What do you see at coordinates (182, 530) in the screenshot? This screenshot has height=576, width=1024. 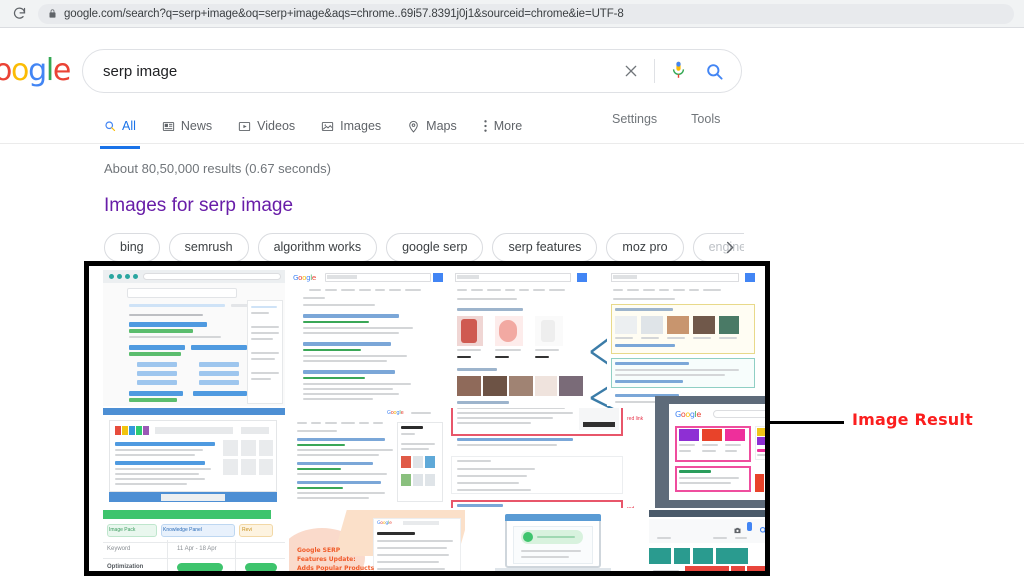 I see `badge-knowledge-panel: Knowledge Panel` at bounding box center [182, 530].